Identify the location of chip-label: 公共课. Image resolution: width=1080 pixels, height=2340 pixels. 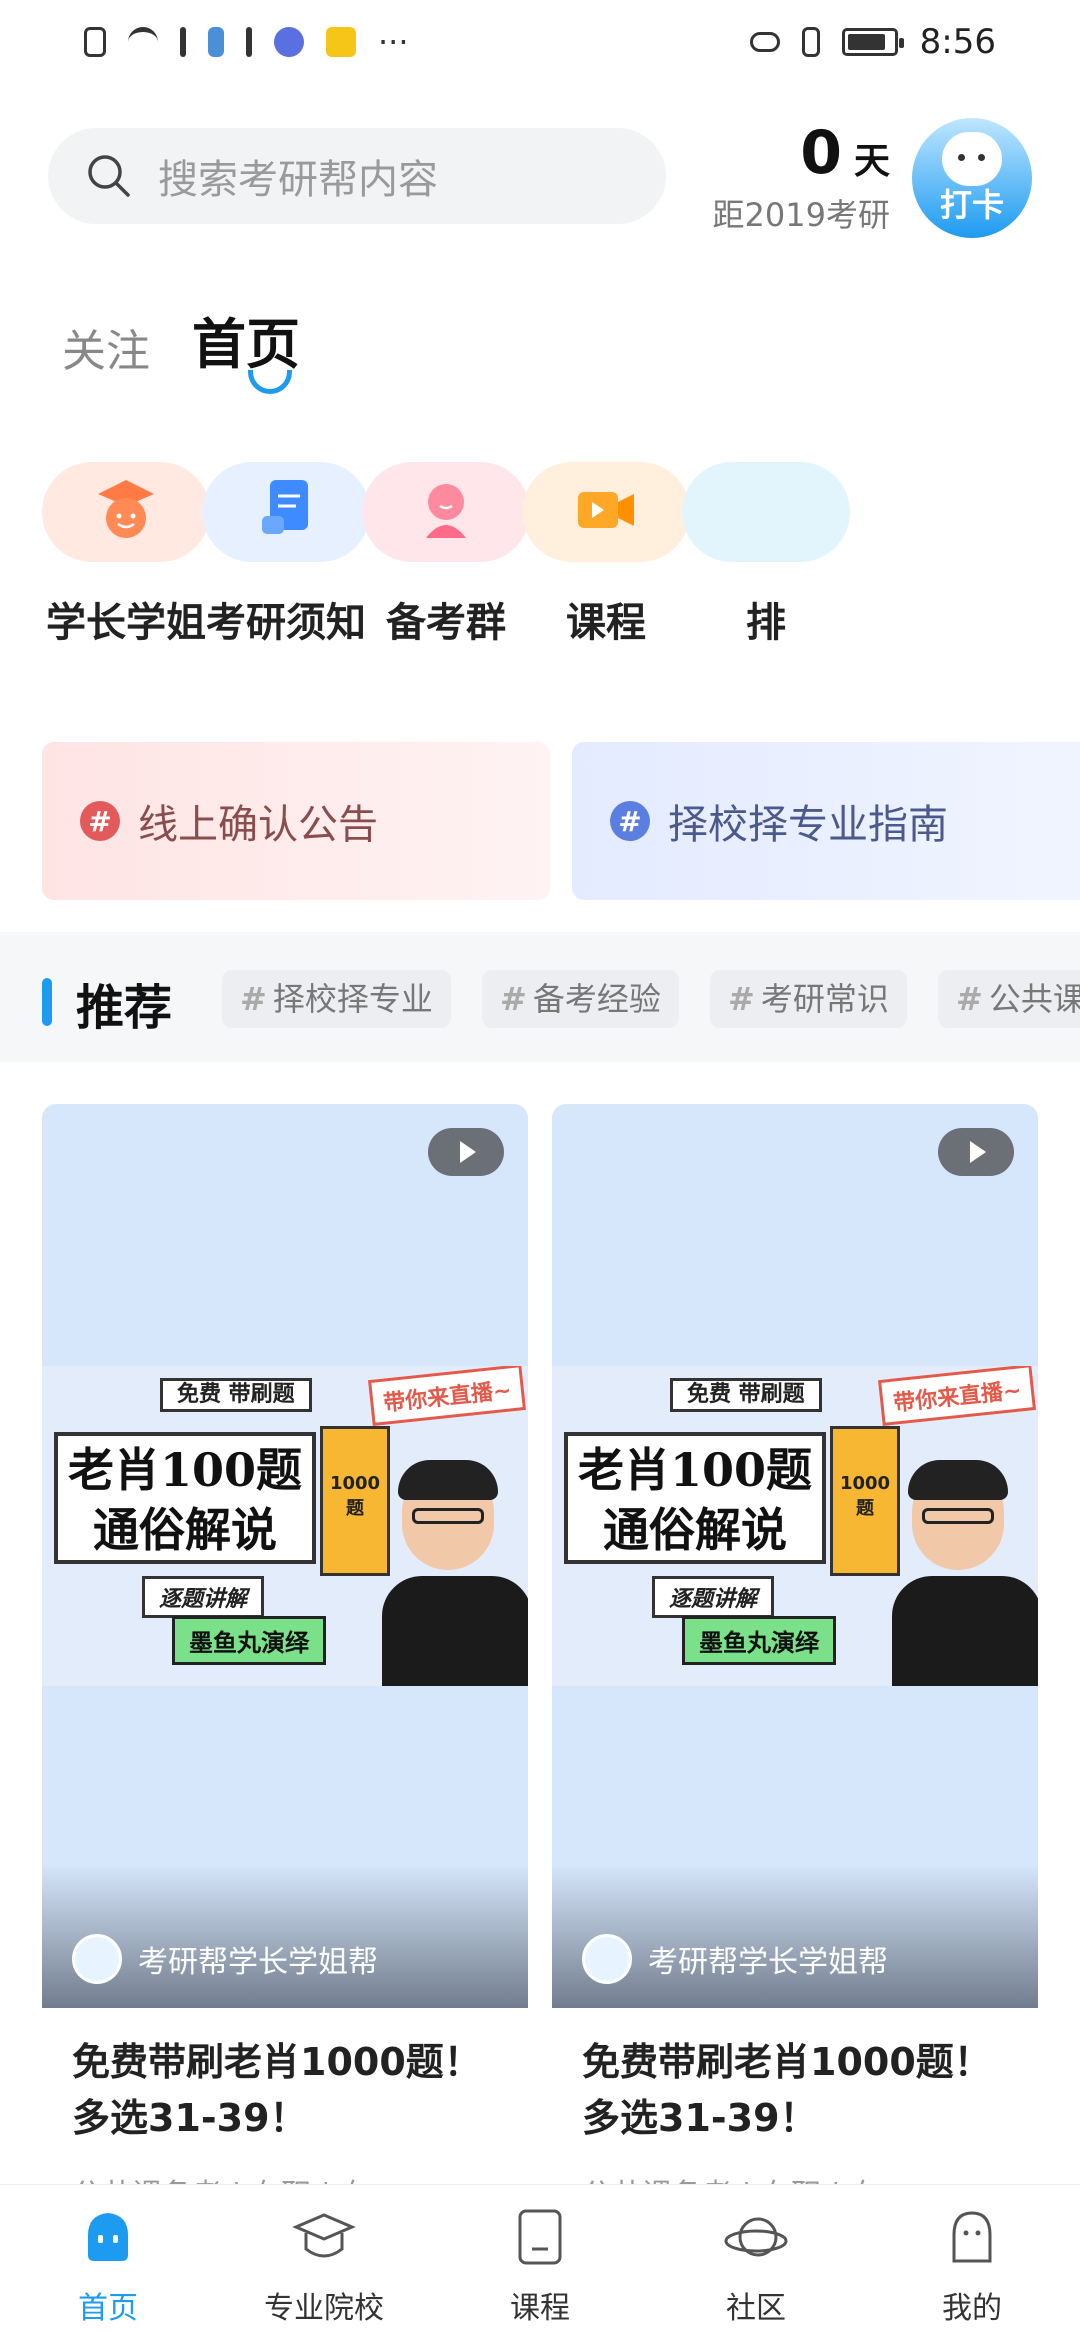
(1034, 999).